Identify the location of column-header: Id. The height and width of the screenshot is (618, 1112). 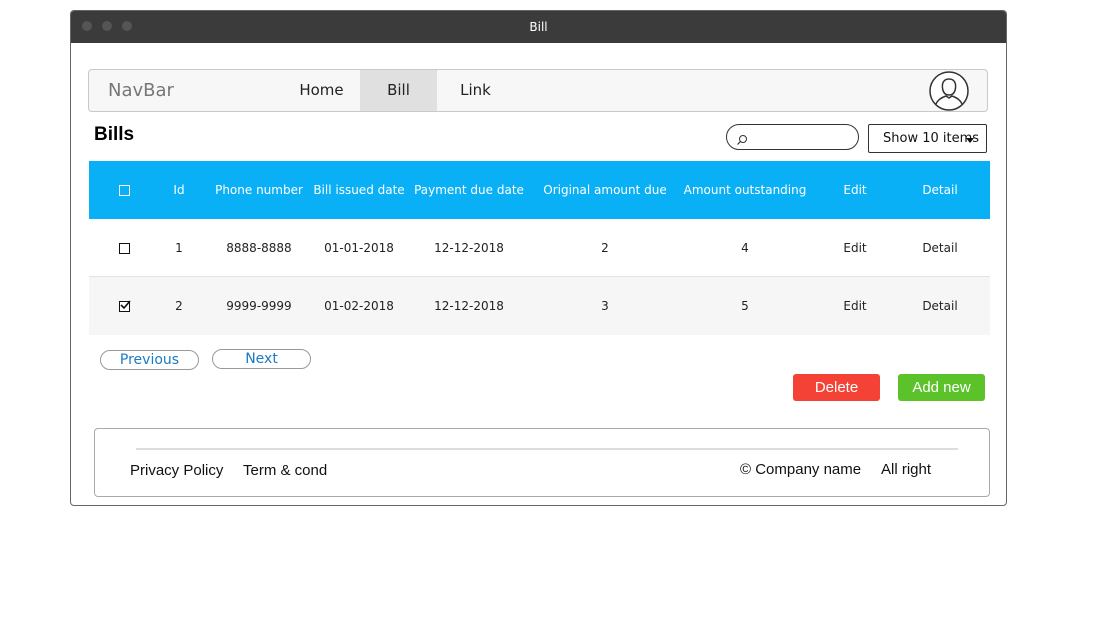
(179, 190).